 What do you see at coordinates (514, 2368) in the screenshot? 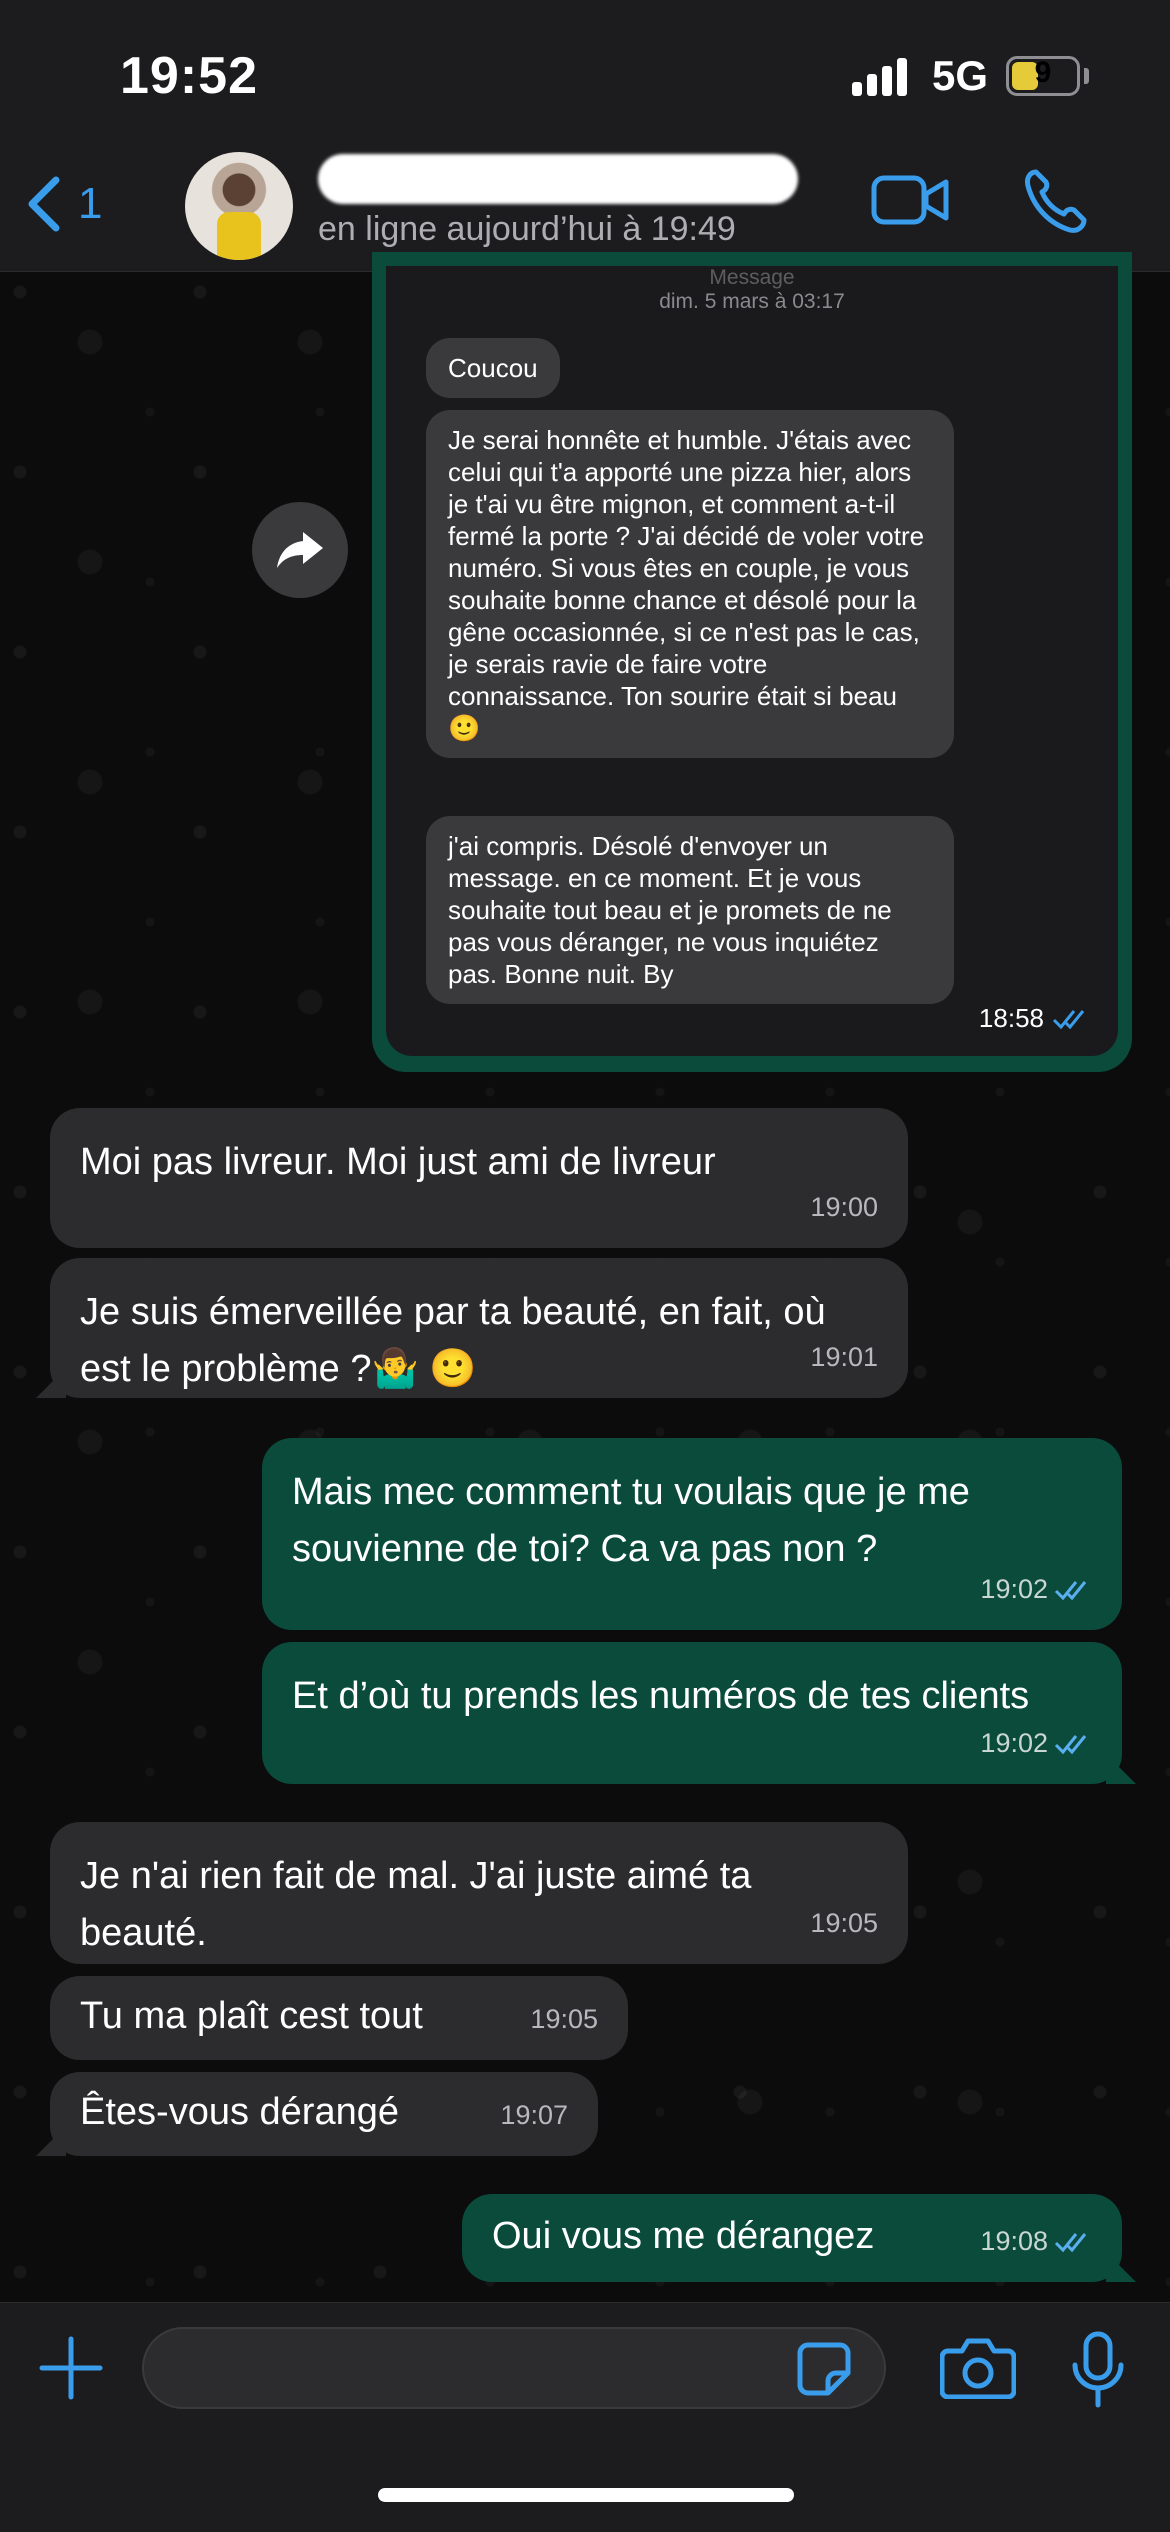
I see `message-input` at bounding box center [514, 2368].